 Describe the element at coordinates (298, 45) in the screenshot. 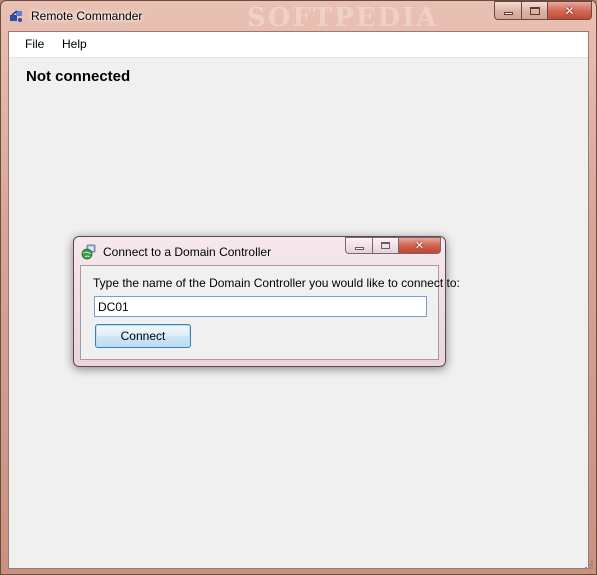

I see `menu-bar: File Help` at that location.